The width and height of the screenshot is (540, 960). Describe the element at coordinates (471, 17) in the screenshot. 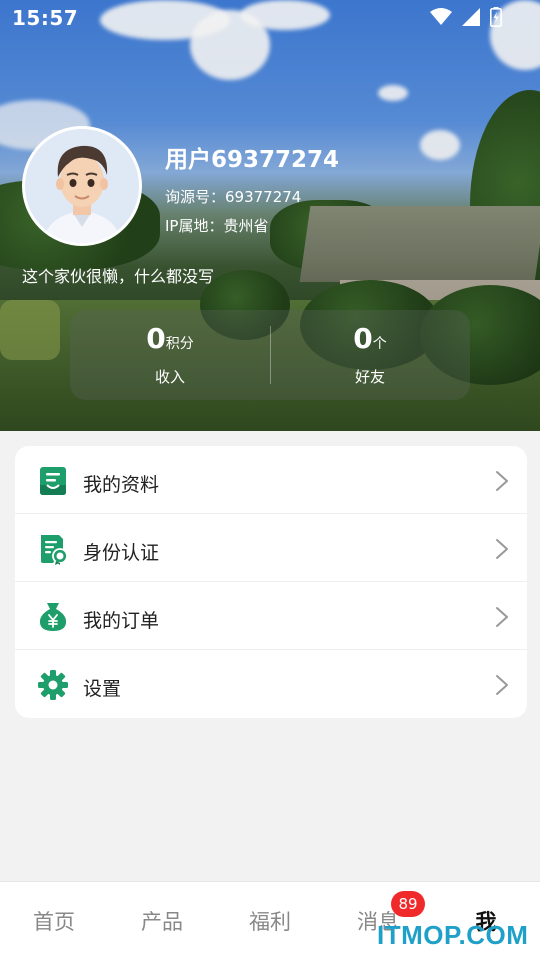

I see `cell-signal-icon` at that location.